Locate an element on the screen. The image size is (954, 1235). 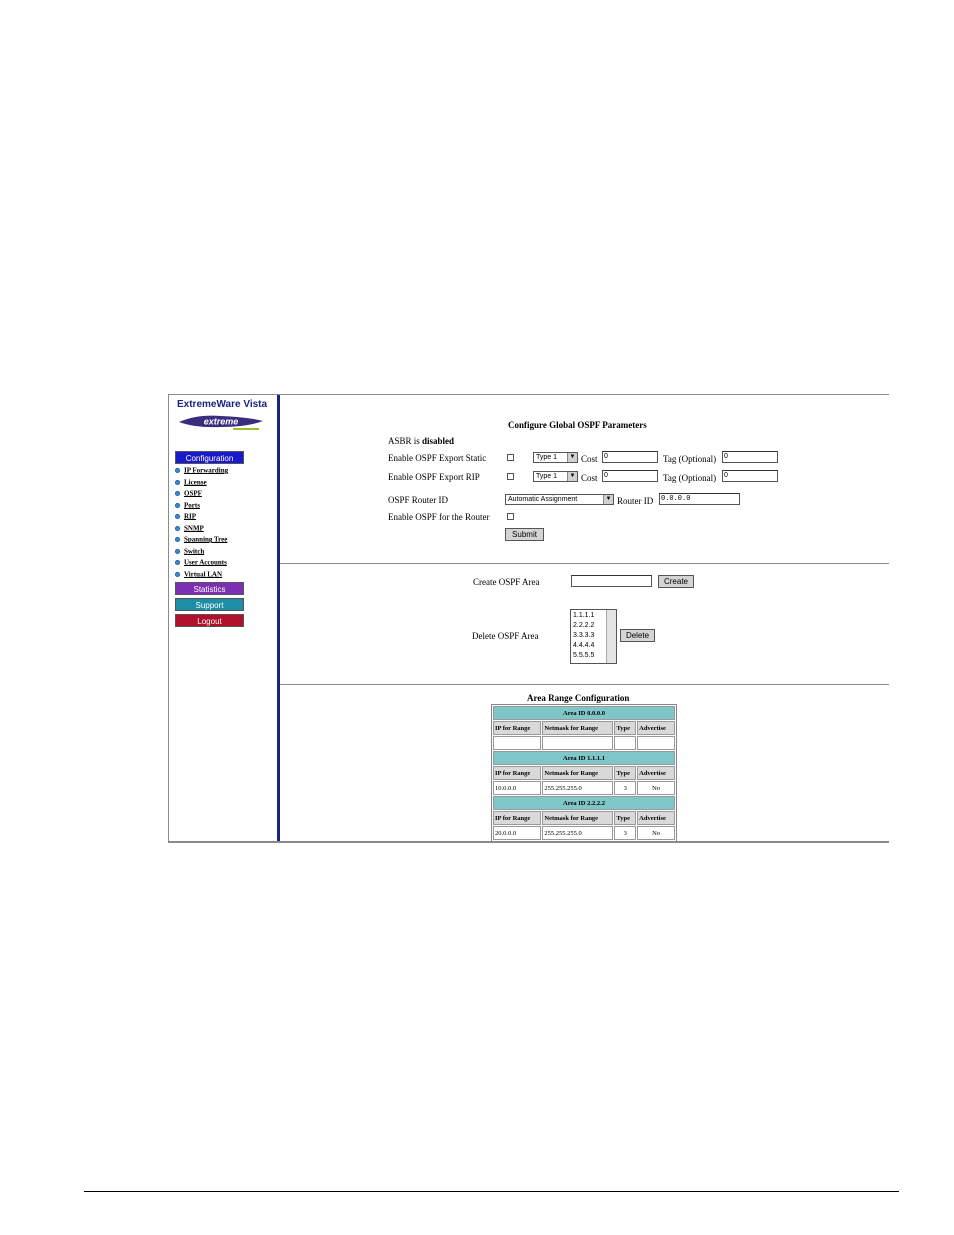
nav-ip-forwarding: IP Forwarding is located at coordinates (201, 471).